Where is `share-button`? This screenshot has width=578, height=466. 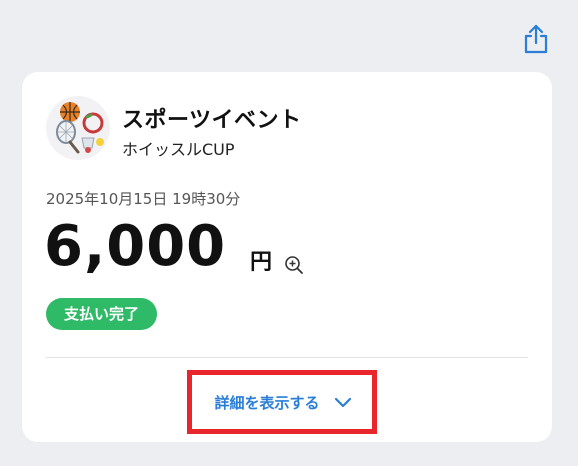 share-button is located at coordinates (536, 39).